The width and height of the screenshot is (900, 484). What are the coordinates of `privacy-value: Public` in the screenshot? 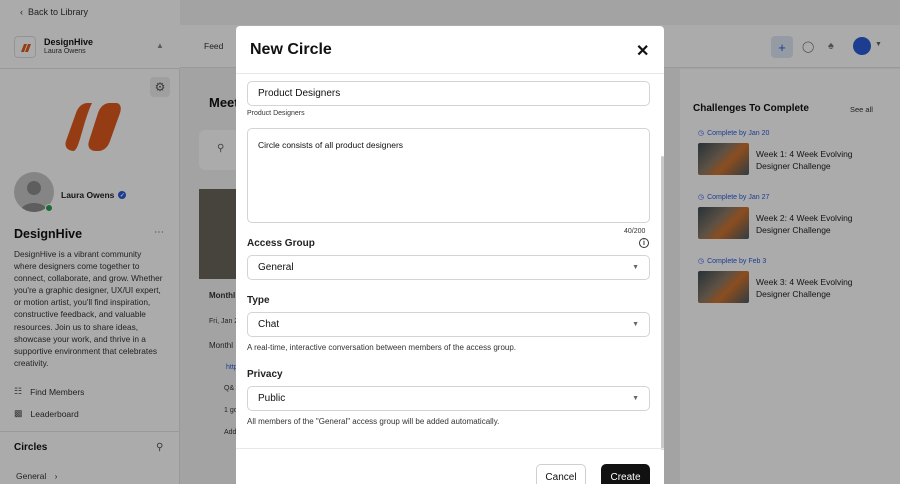 It's located at (272, 398).